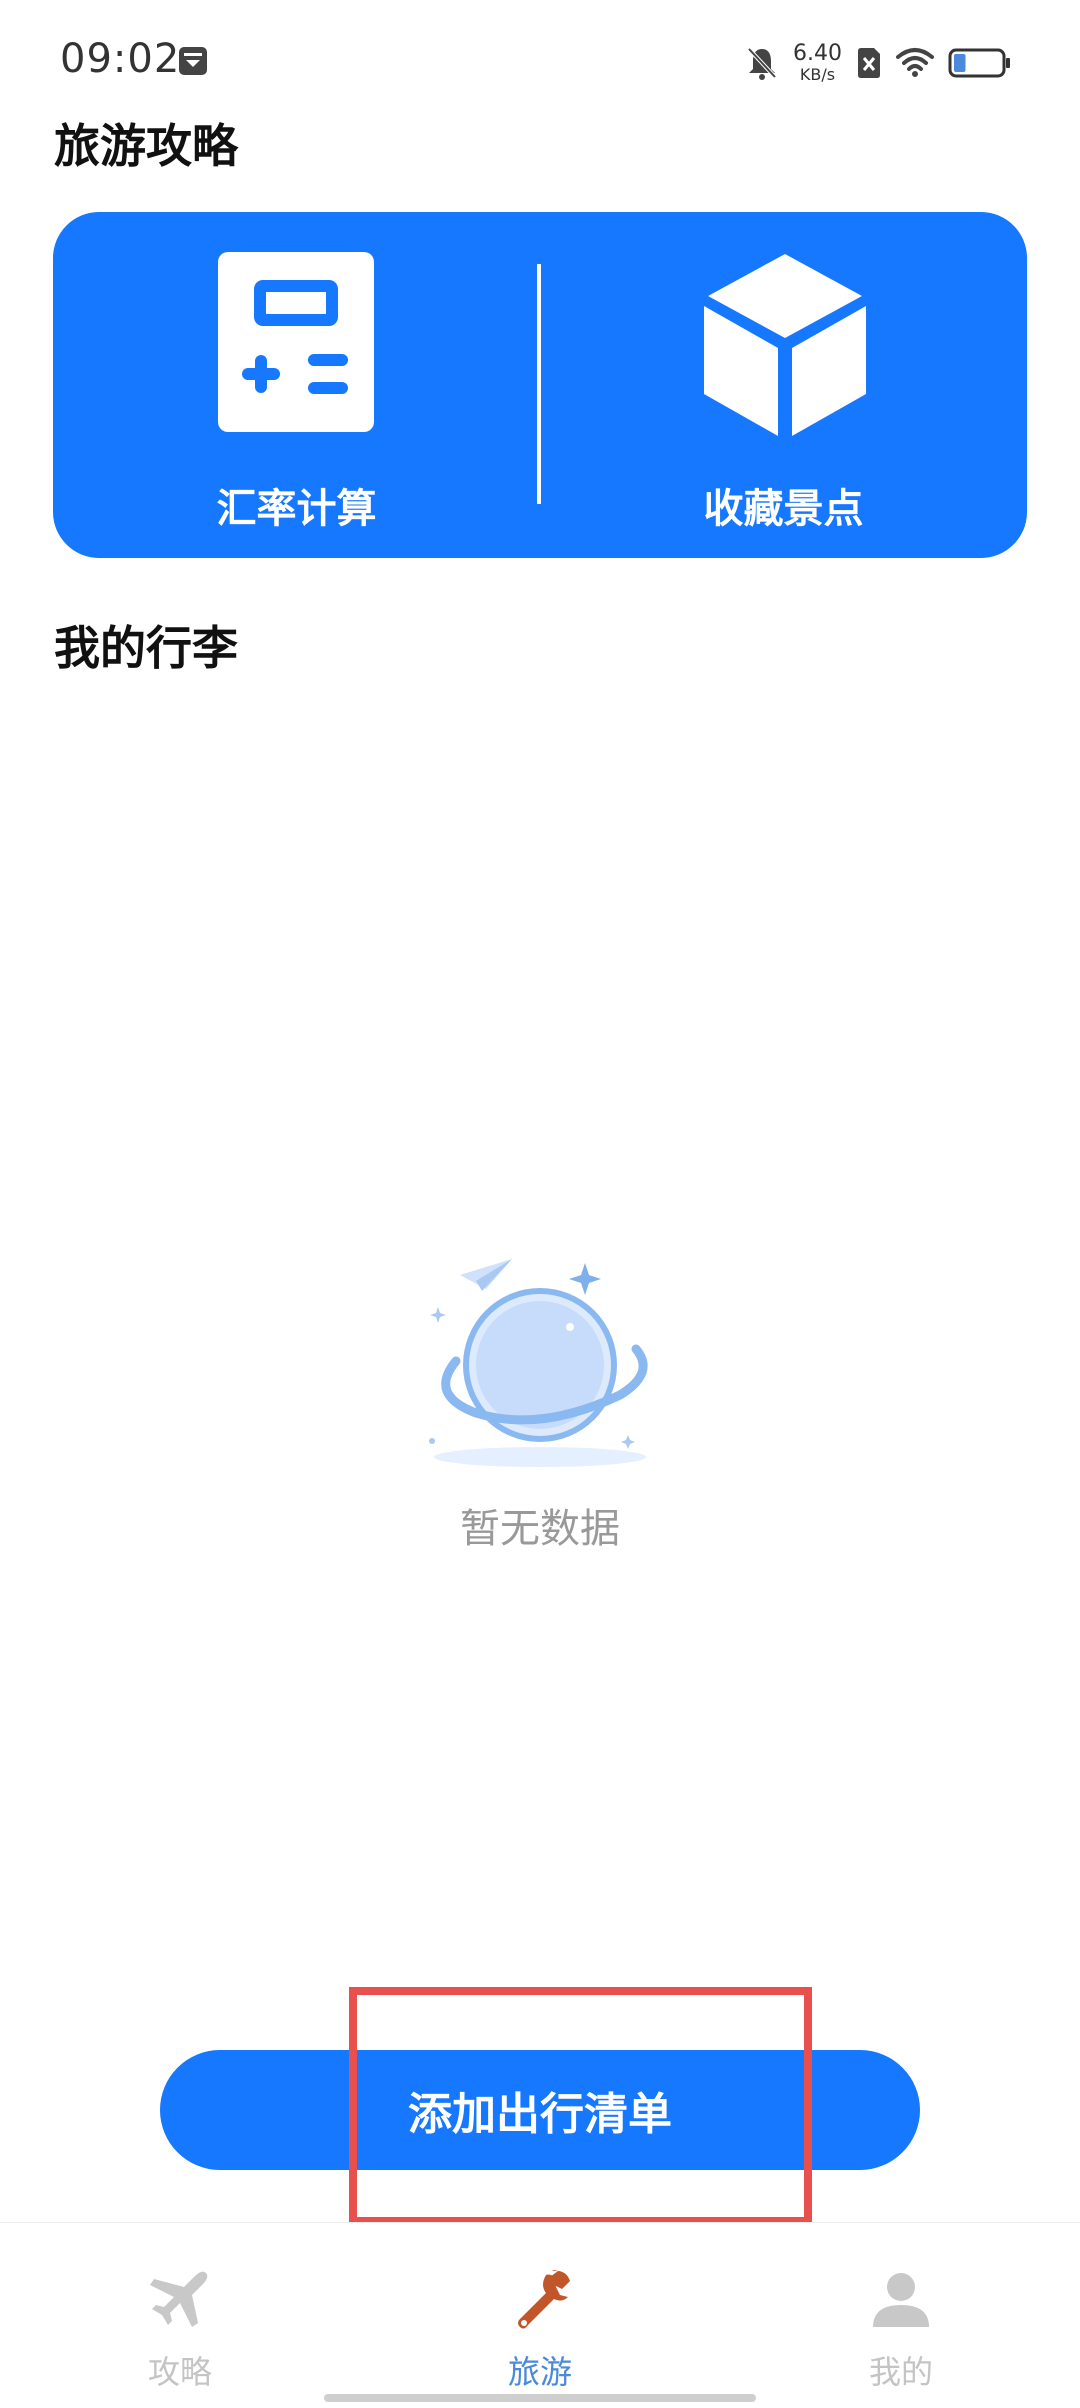 This screenshot has height=2408, width=1080. What do you see at coordinates (540, 60) in the screenshot?
I see `status-bar: 09:02 6.40 KB/s` at bounding box center [540, 60].